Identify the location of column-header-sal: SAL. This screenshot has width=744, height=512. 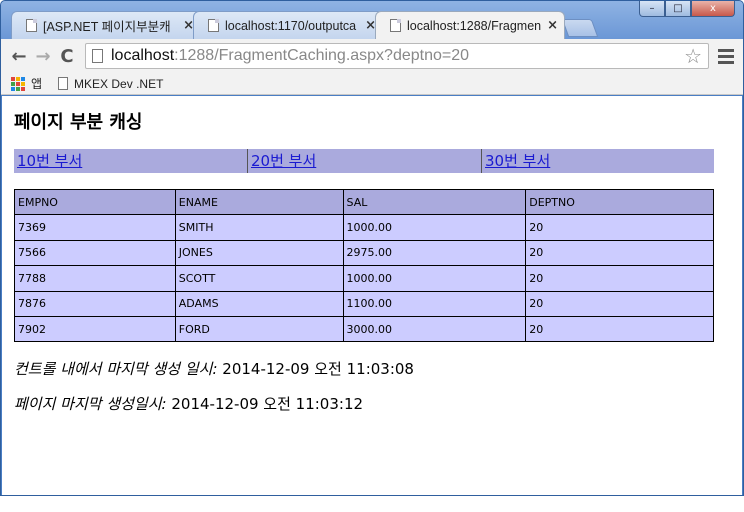
(434, 202).